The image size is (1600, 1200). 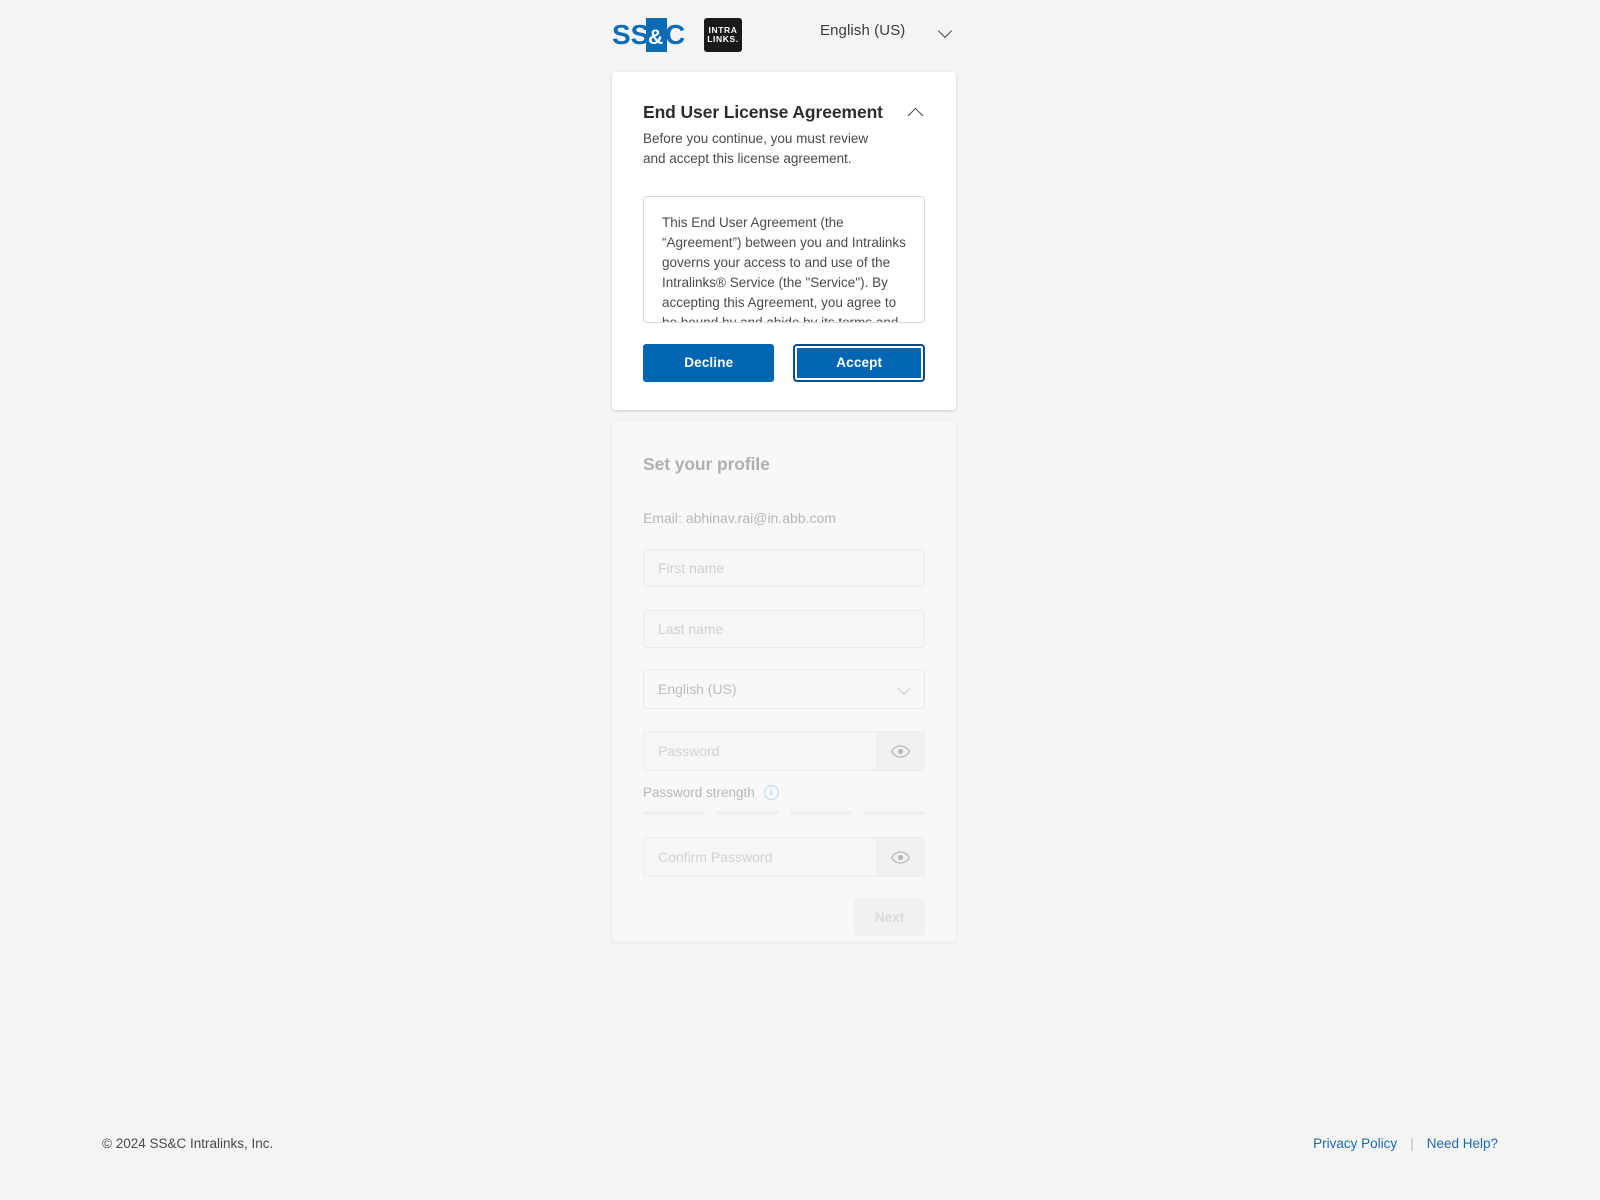 I want to click on copyright-text: © 2024 SS&C Intralinks, Inc., so click(x=188, y=1143).